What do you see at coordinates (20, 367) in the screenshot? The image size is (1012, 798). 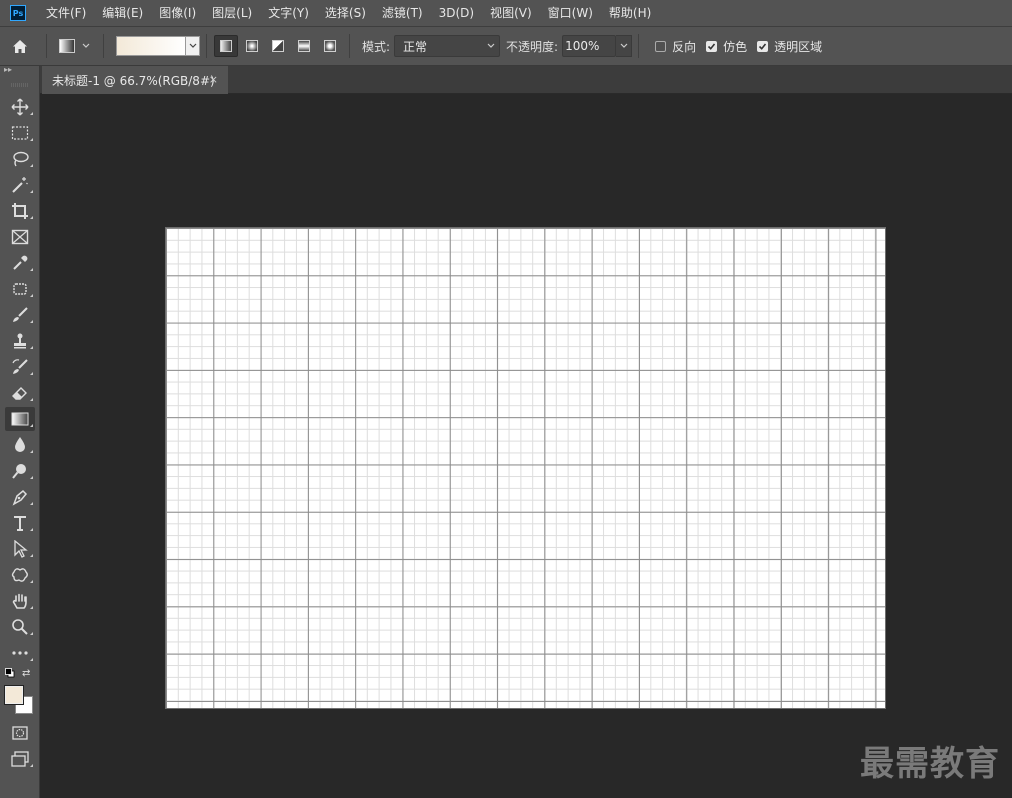 I see `history-brush-tool` at bounding box center [20, 367].